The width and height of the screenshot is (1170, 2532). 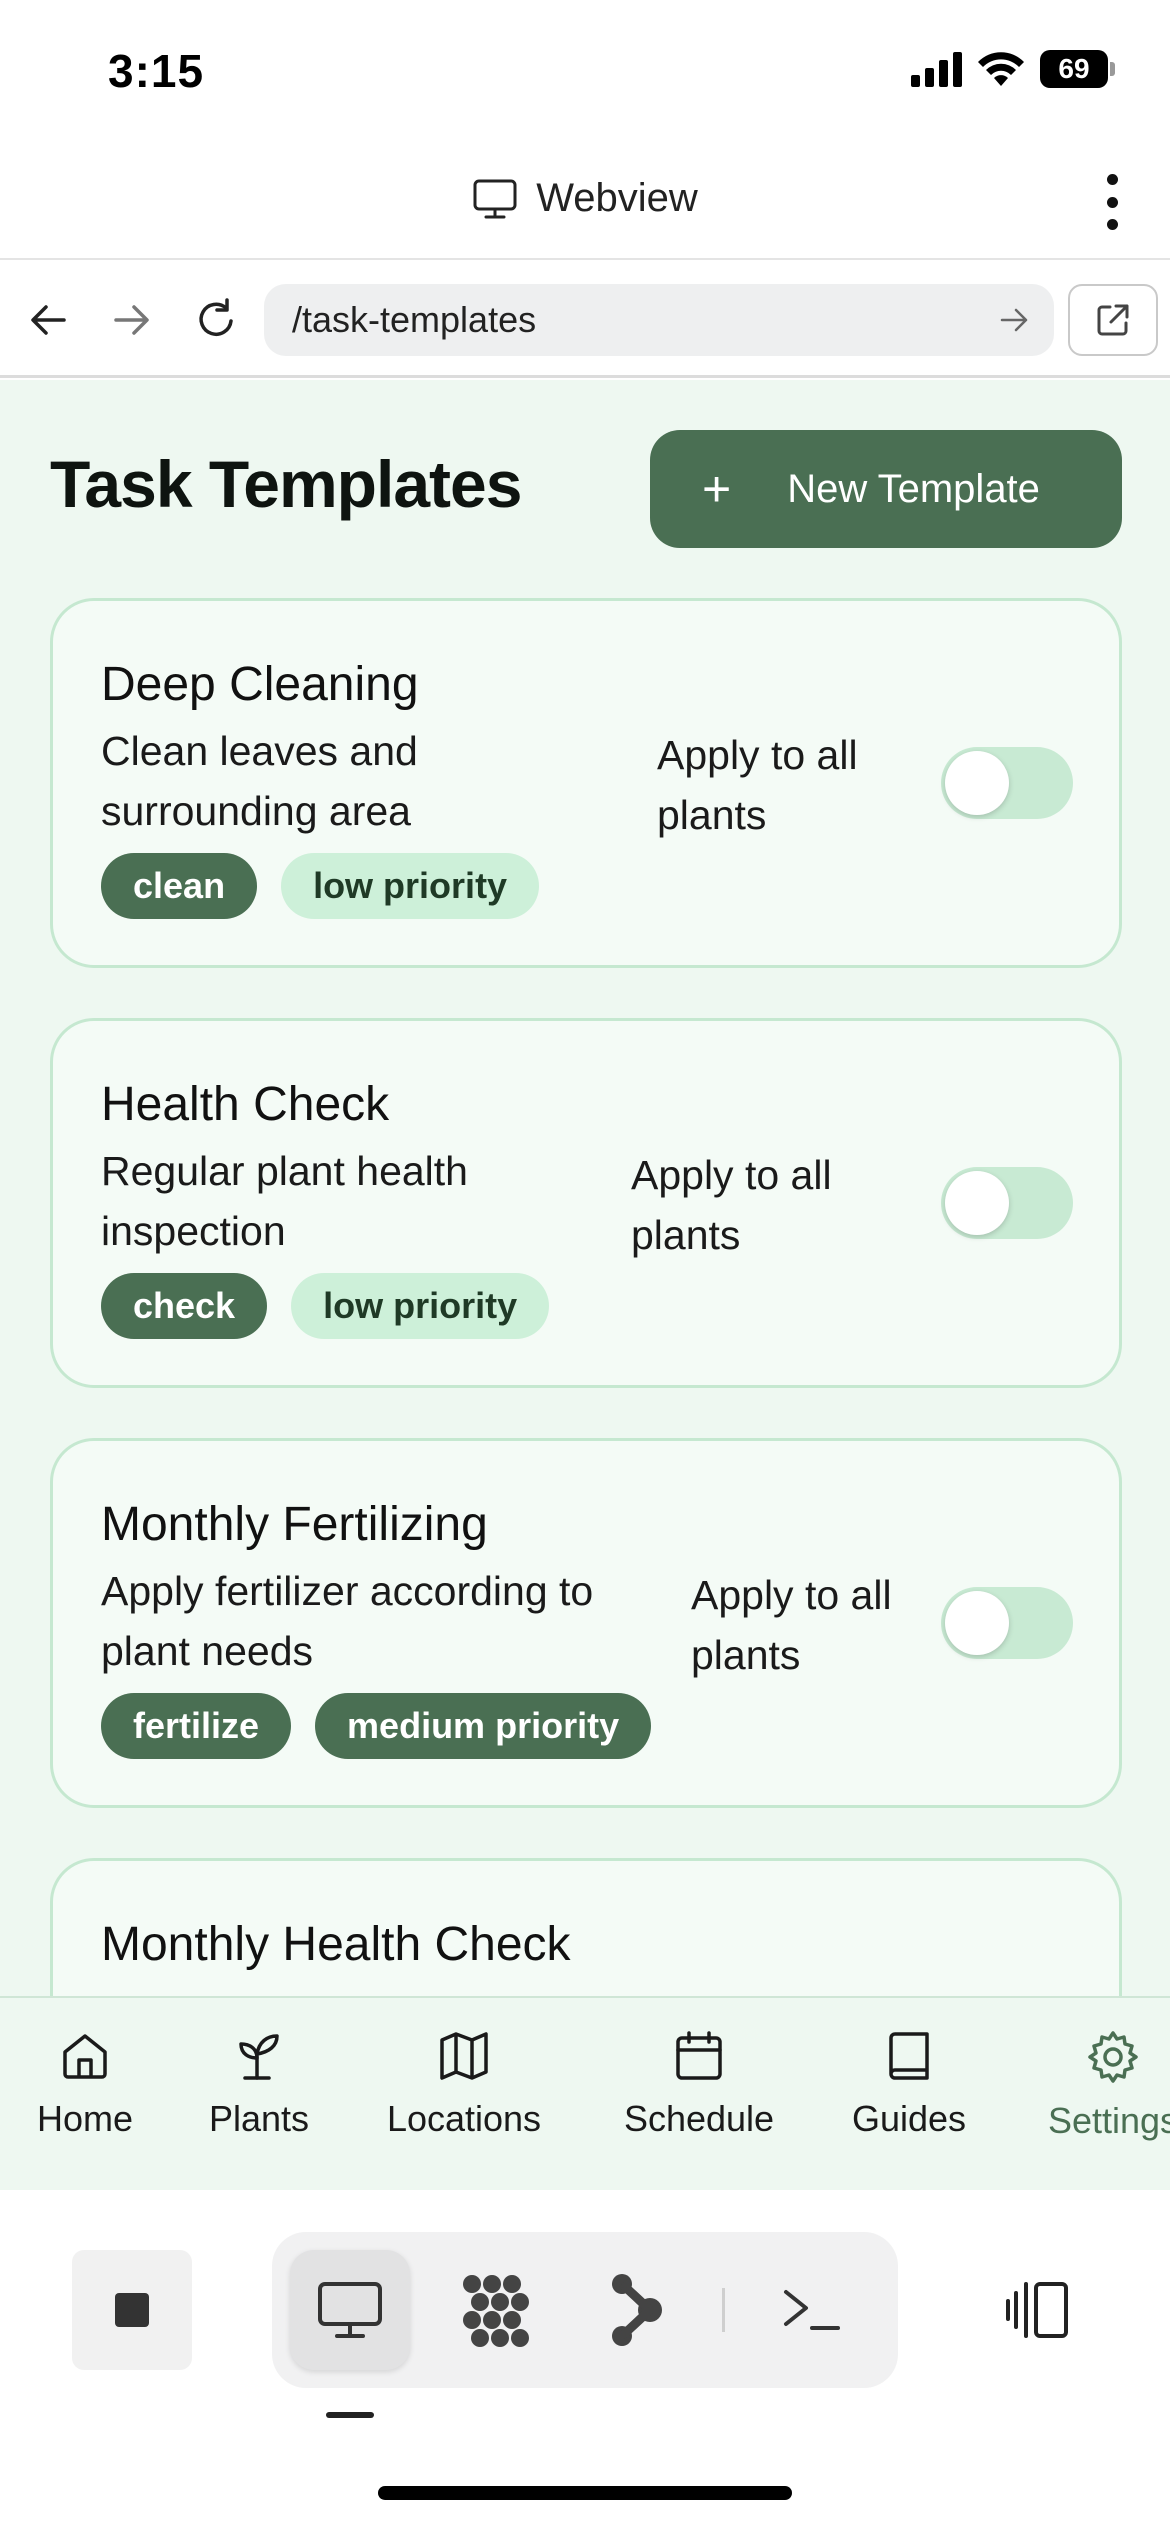 What do you see at coordinates (464, 2118) in the screenshot?
I see `nav-label: Locations` at bounding box center [464, 2118].